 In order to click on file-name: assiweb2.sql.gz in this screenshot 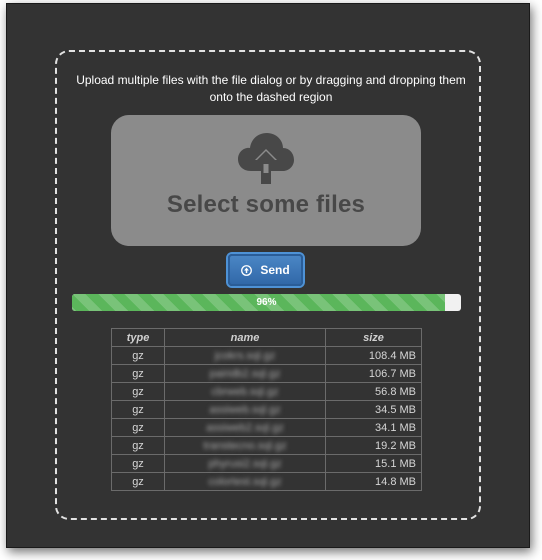, I will do `click(245, 427)`.